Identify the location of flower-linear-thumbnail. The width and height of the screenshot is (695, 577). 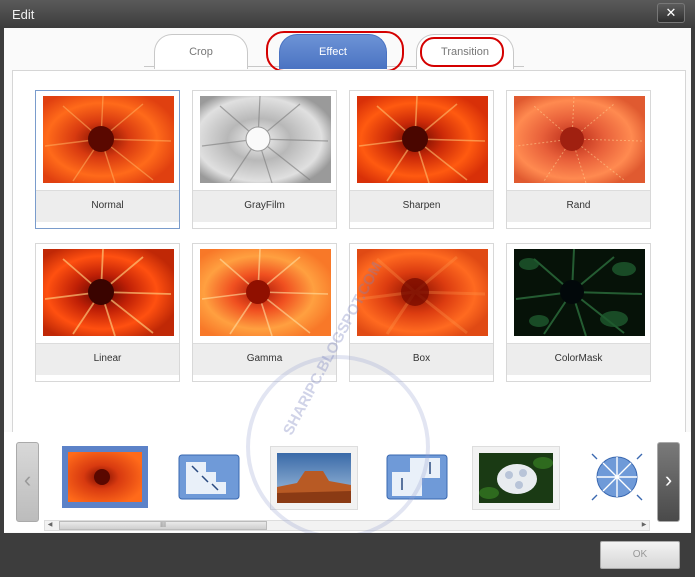
(108, 292).